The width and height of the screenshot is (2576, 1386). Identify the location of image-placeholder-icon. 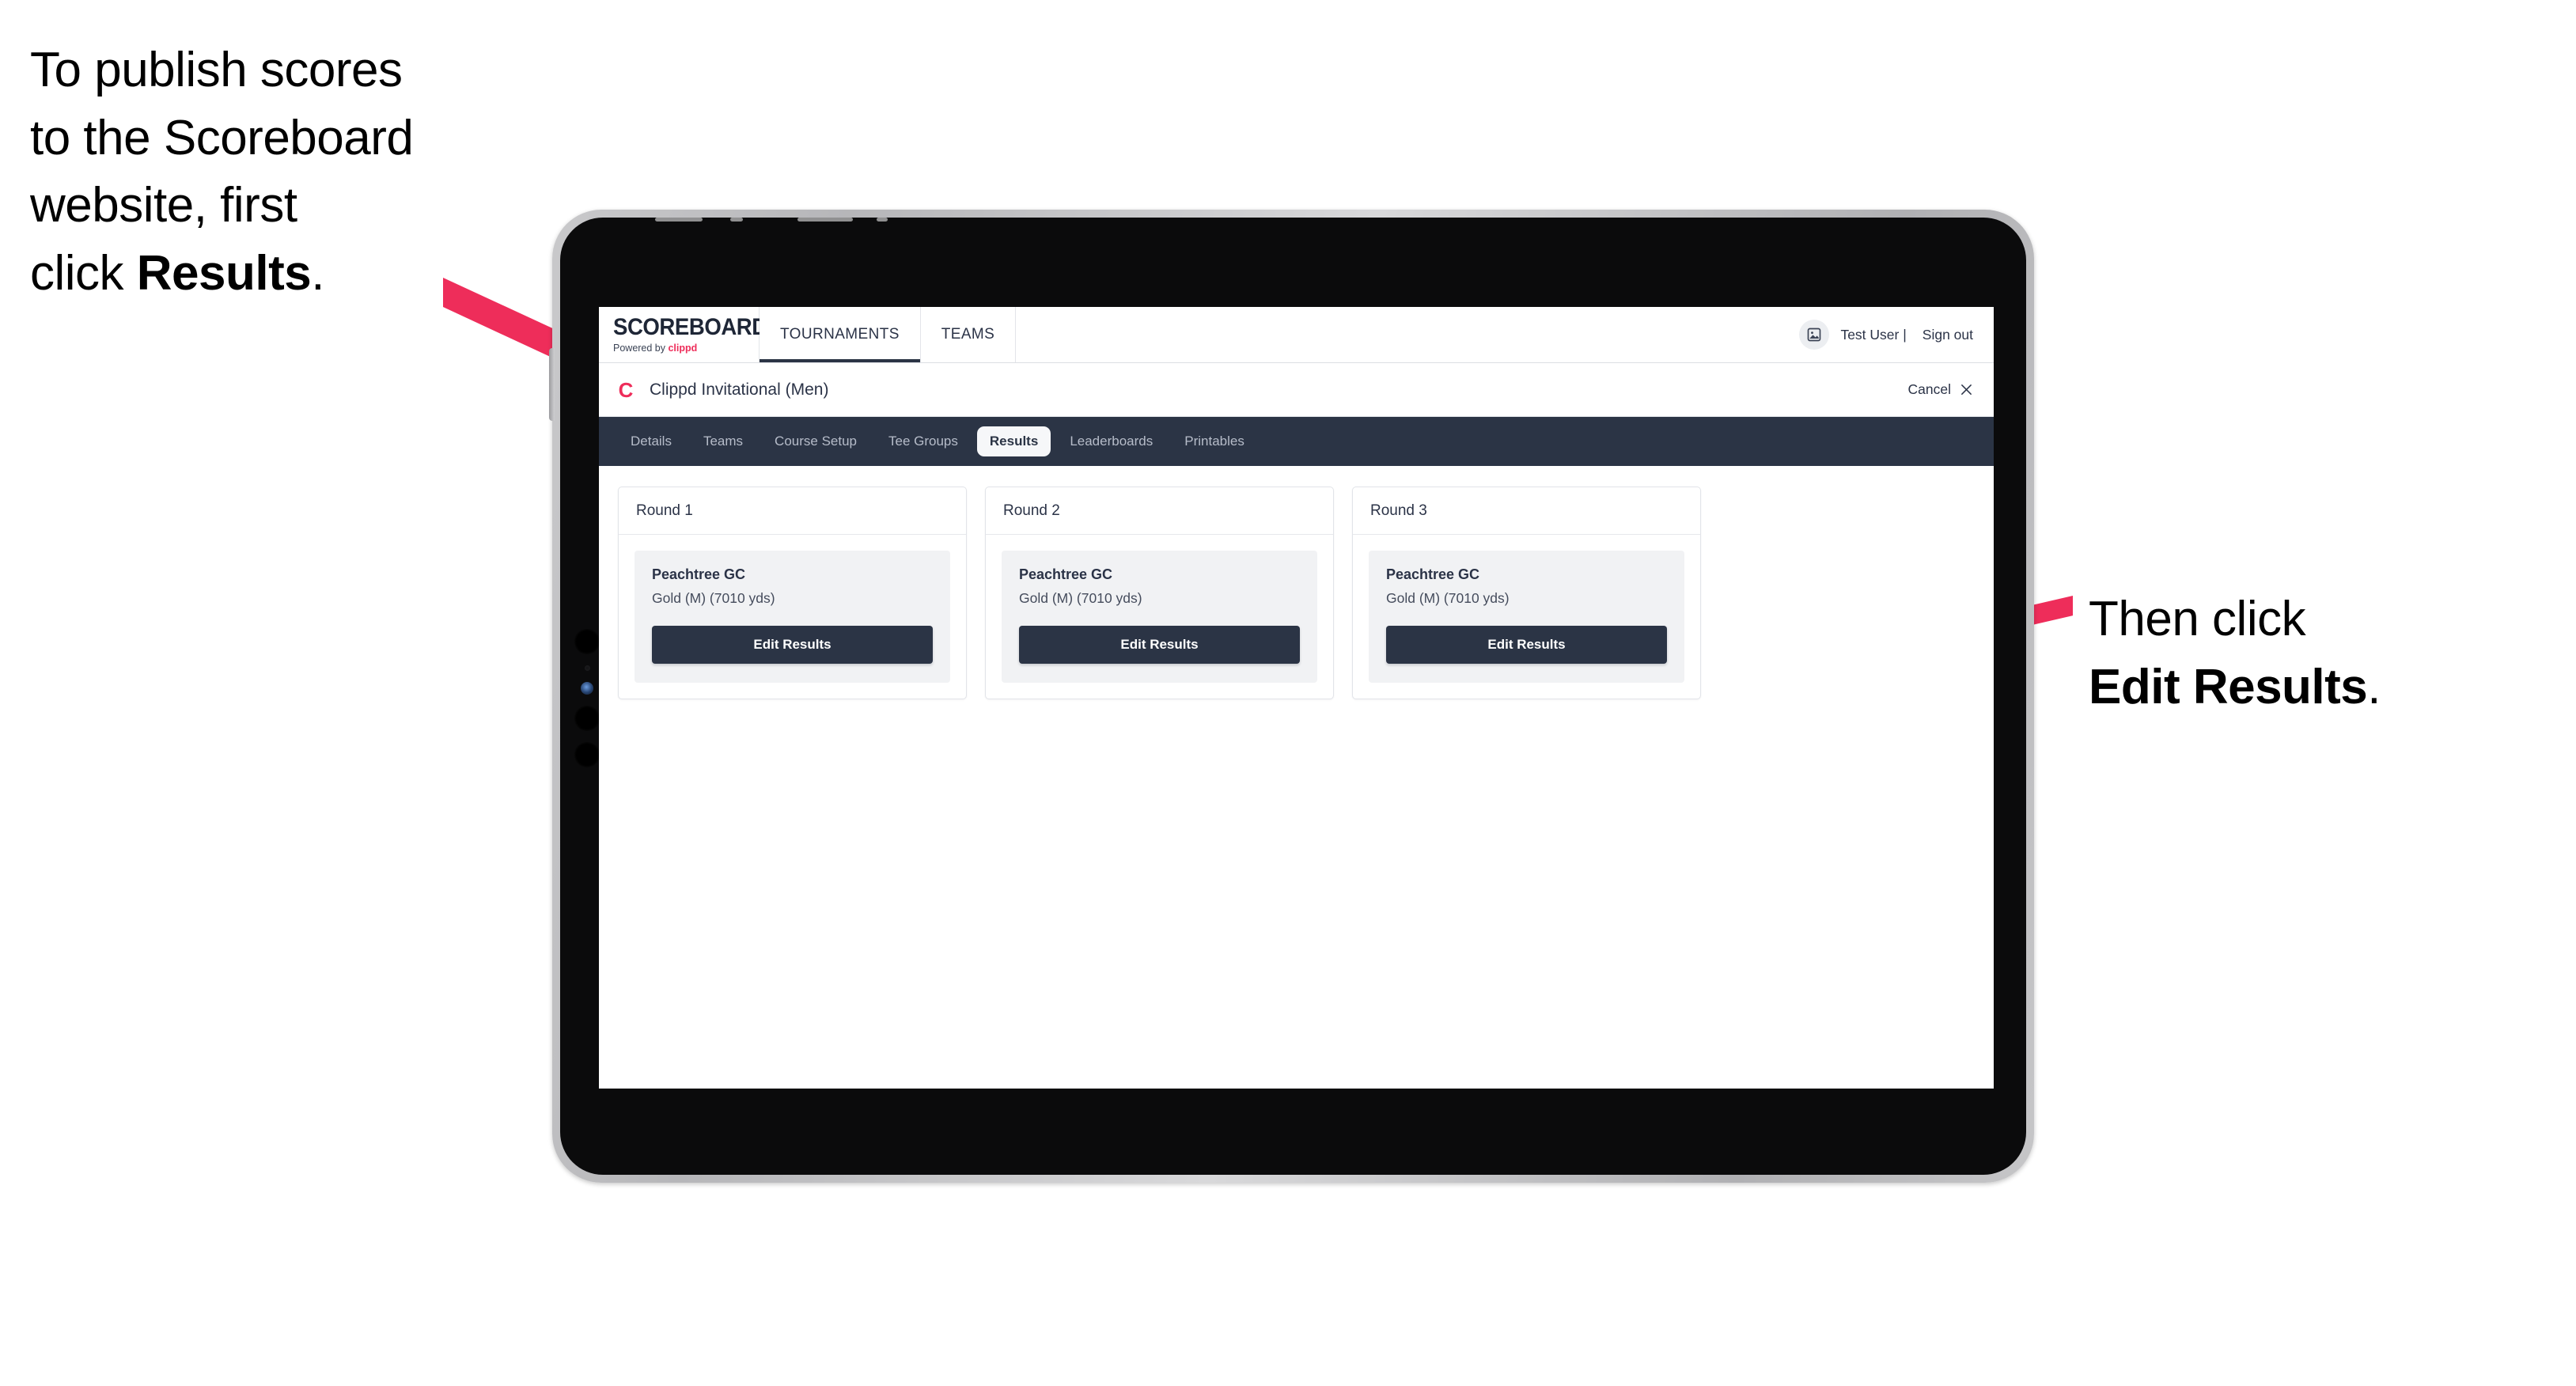
(1815, 335).